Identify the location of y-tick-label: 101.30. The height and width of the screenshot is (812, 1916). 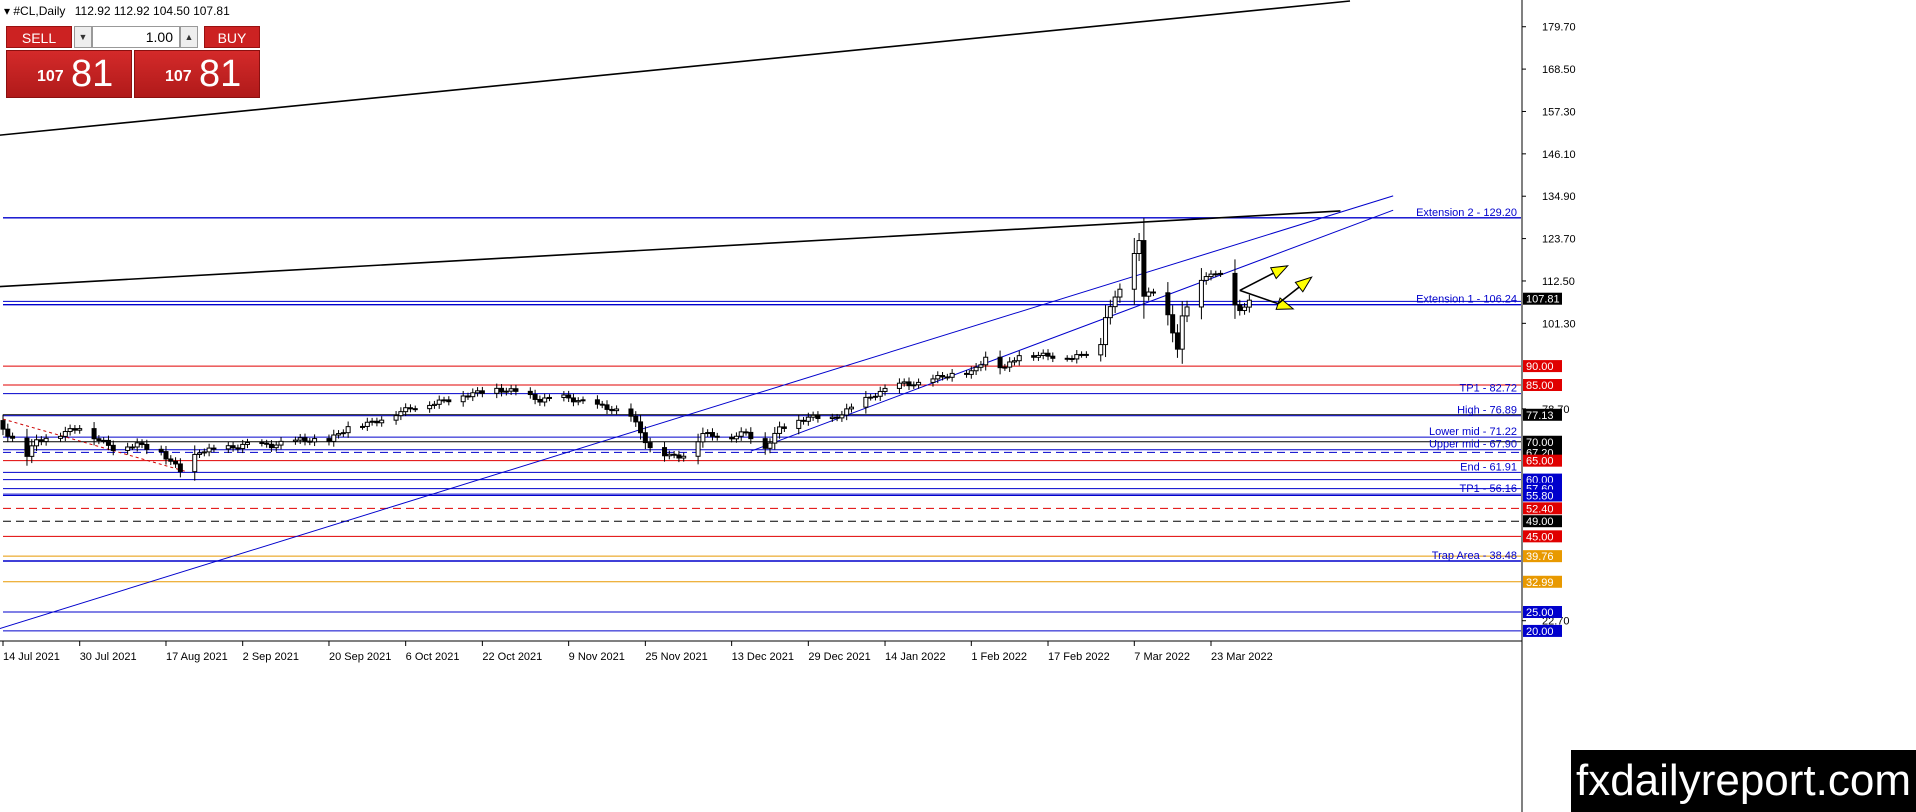
(1559, 324).